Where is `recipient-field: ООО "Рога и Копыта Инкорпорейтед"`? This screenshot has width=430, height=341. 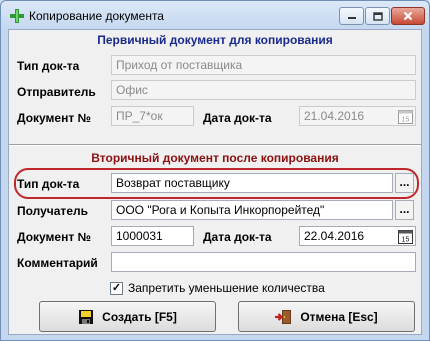 recipient-field: ООО "Рога и Копыта Инкорпорейтед" is located at coordinates (252, 210).